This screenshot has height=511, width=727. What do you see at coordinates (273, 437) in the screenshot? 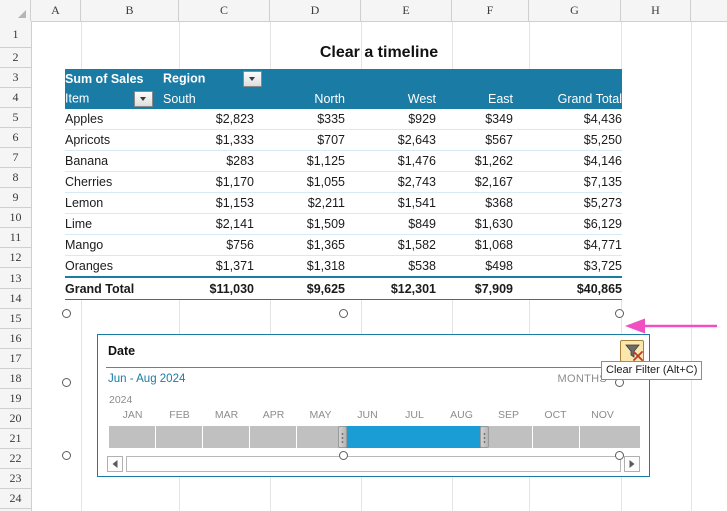
I see `timeline-tile-apr` at bounding box center [273, 437].